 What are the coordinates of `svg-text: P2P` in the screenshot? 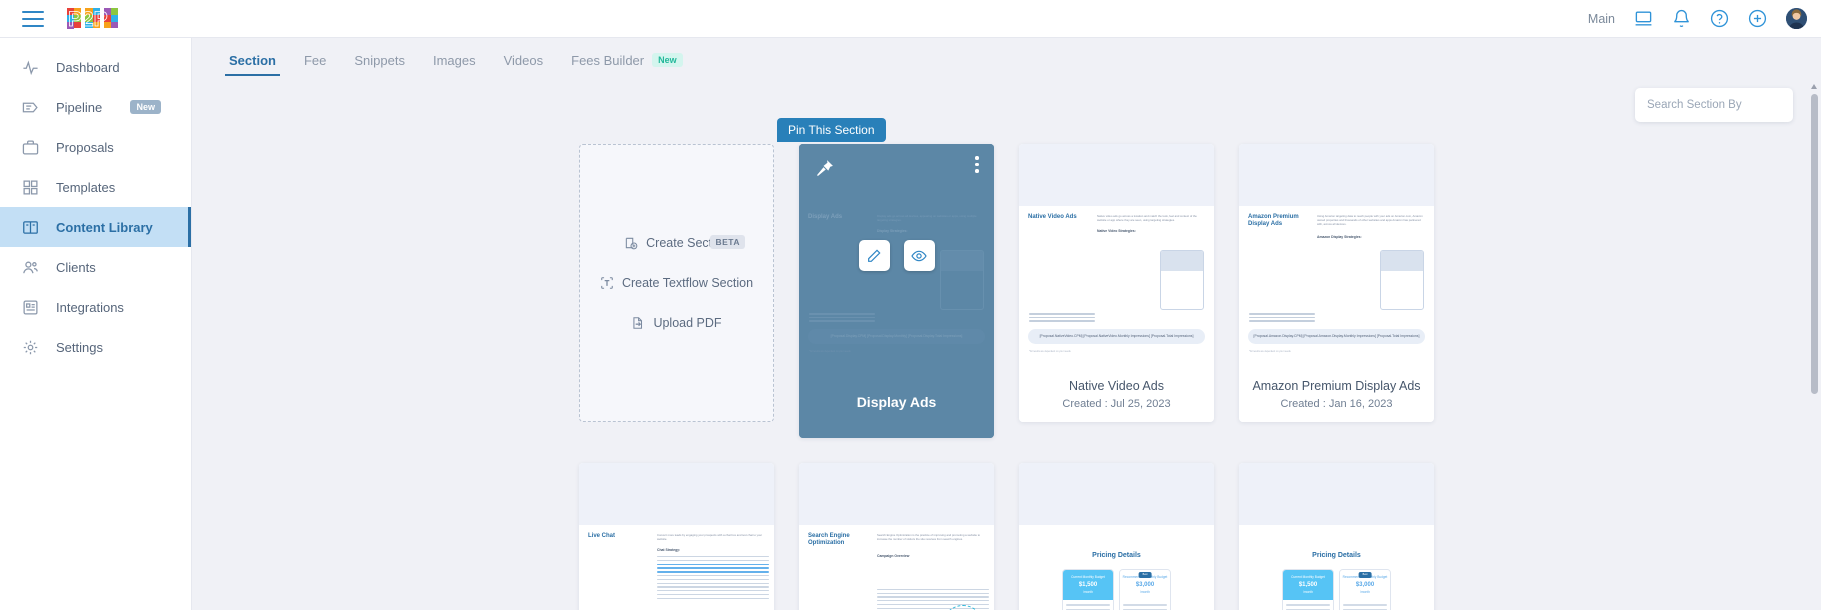 It's located at (88, 19).